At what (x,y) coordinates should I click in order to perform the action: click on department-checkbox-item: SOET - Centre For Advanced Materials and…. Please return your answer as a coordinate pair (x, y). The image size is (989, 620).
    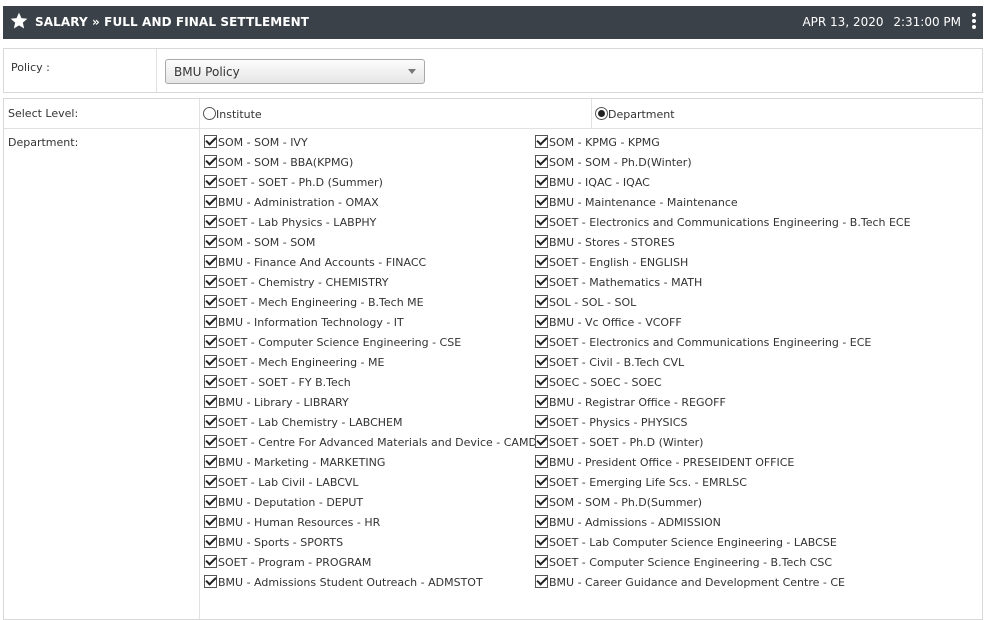
    Looking at the image, I should click on (370, 445).